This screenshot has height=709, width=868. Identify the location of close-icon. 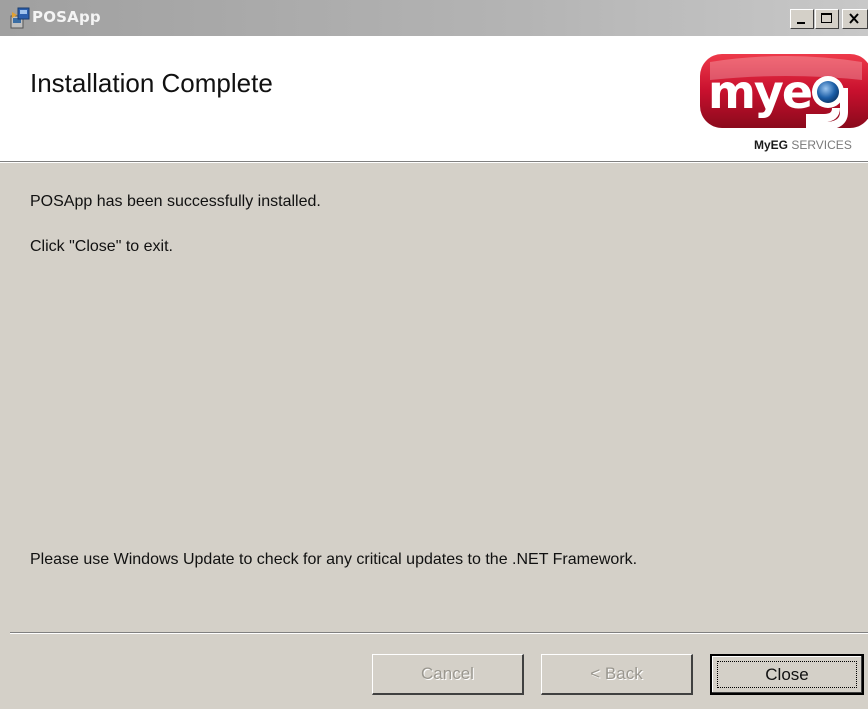
(854, 18).